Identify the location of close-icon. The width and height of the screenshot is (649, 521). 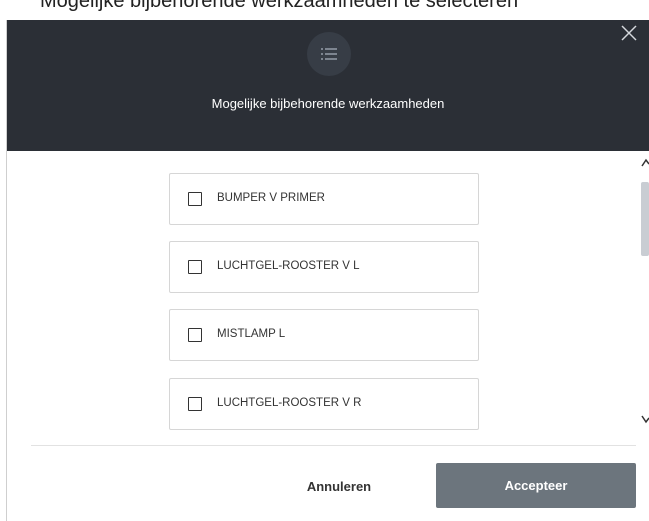
(629, 33).